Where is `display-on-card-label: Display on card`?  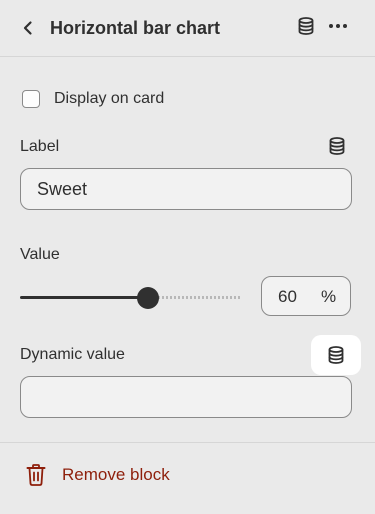
display-on-card-label: Display on card is located at coordinates (109, 98).